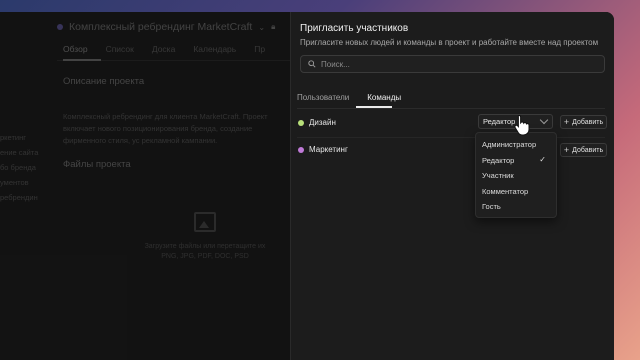  What do you see at coordinates (451, 137) in the screenshot?
I see `row-divider` at bounding box center [451, 137].